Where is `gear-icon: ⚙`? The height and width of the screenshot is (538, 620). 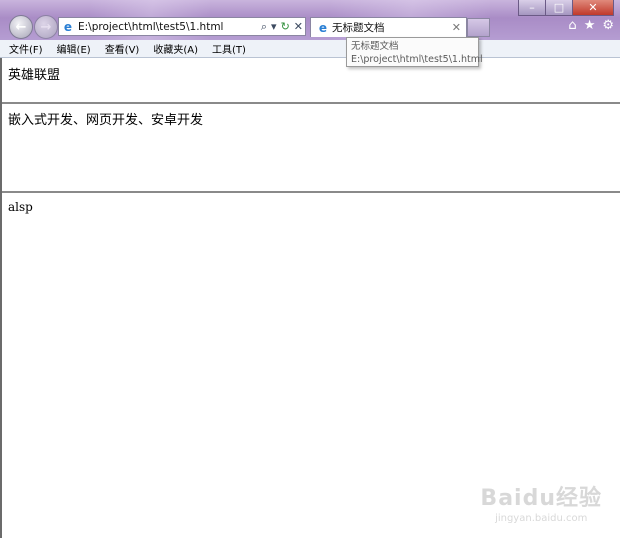
gear-icon: ⚙ is located at coordinates (608, 26).